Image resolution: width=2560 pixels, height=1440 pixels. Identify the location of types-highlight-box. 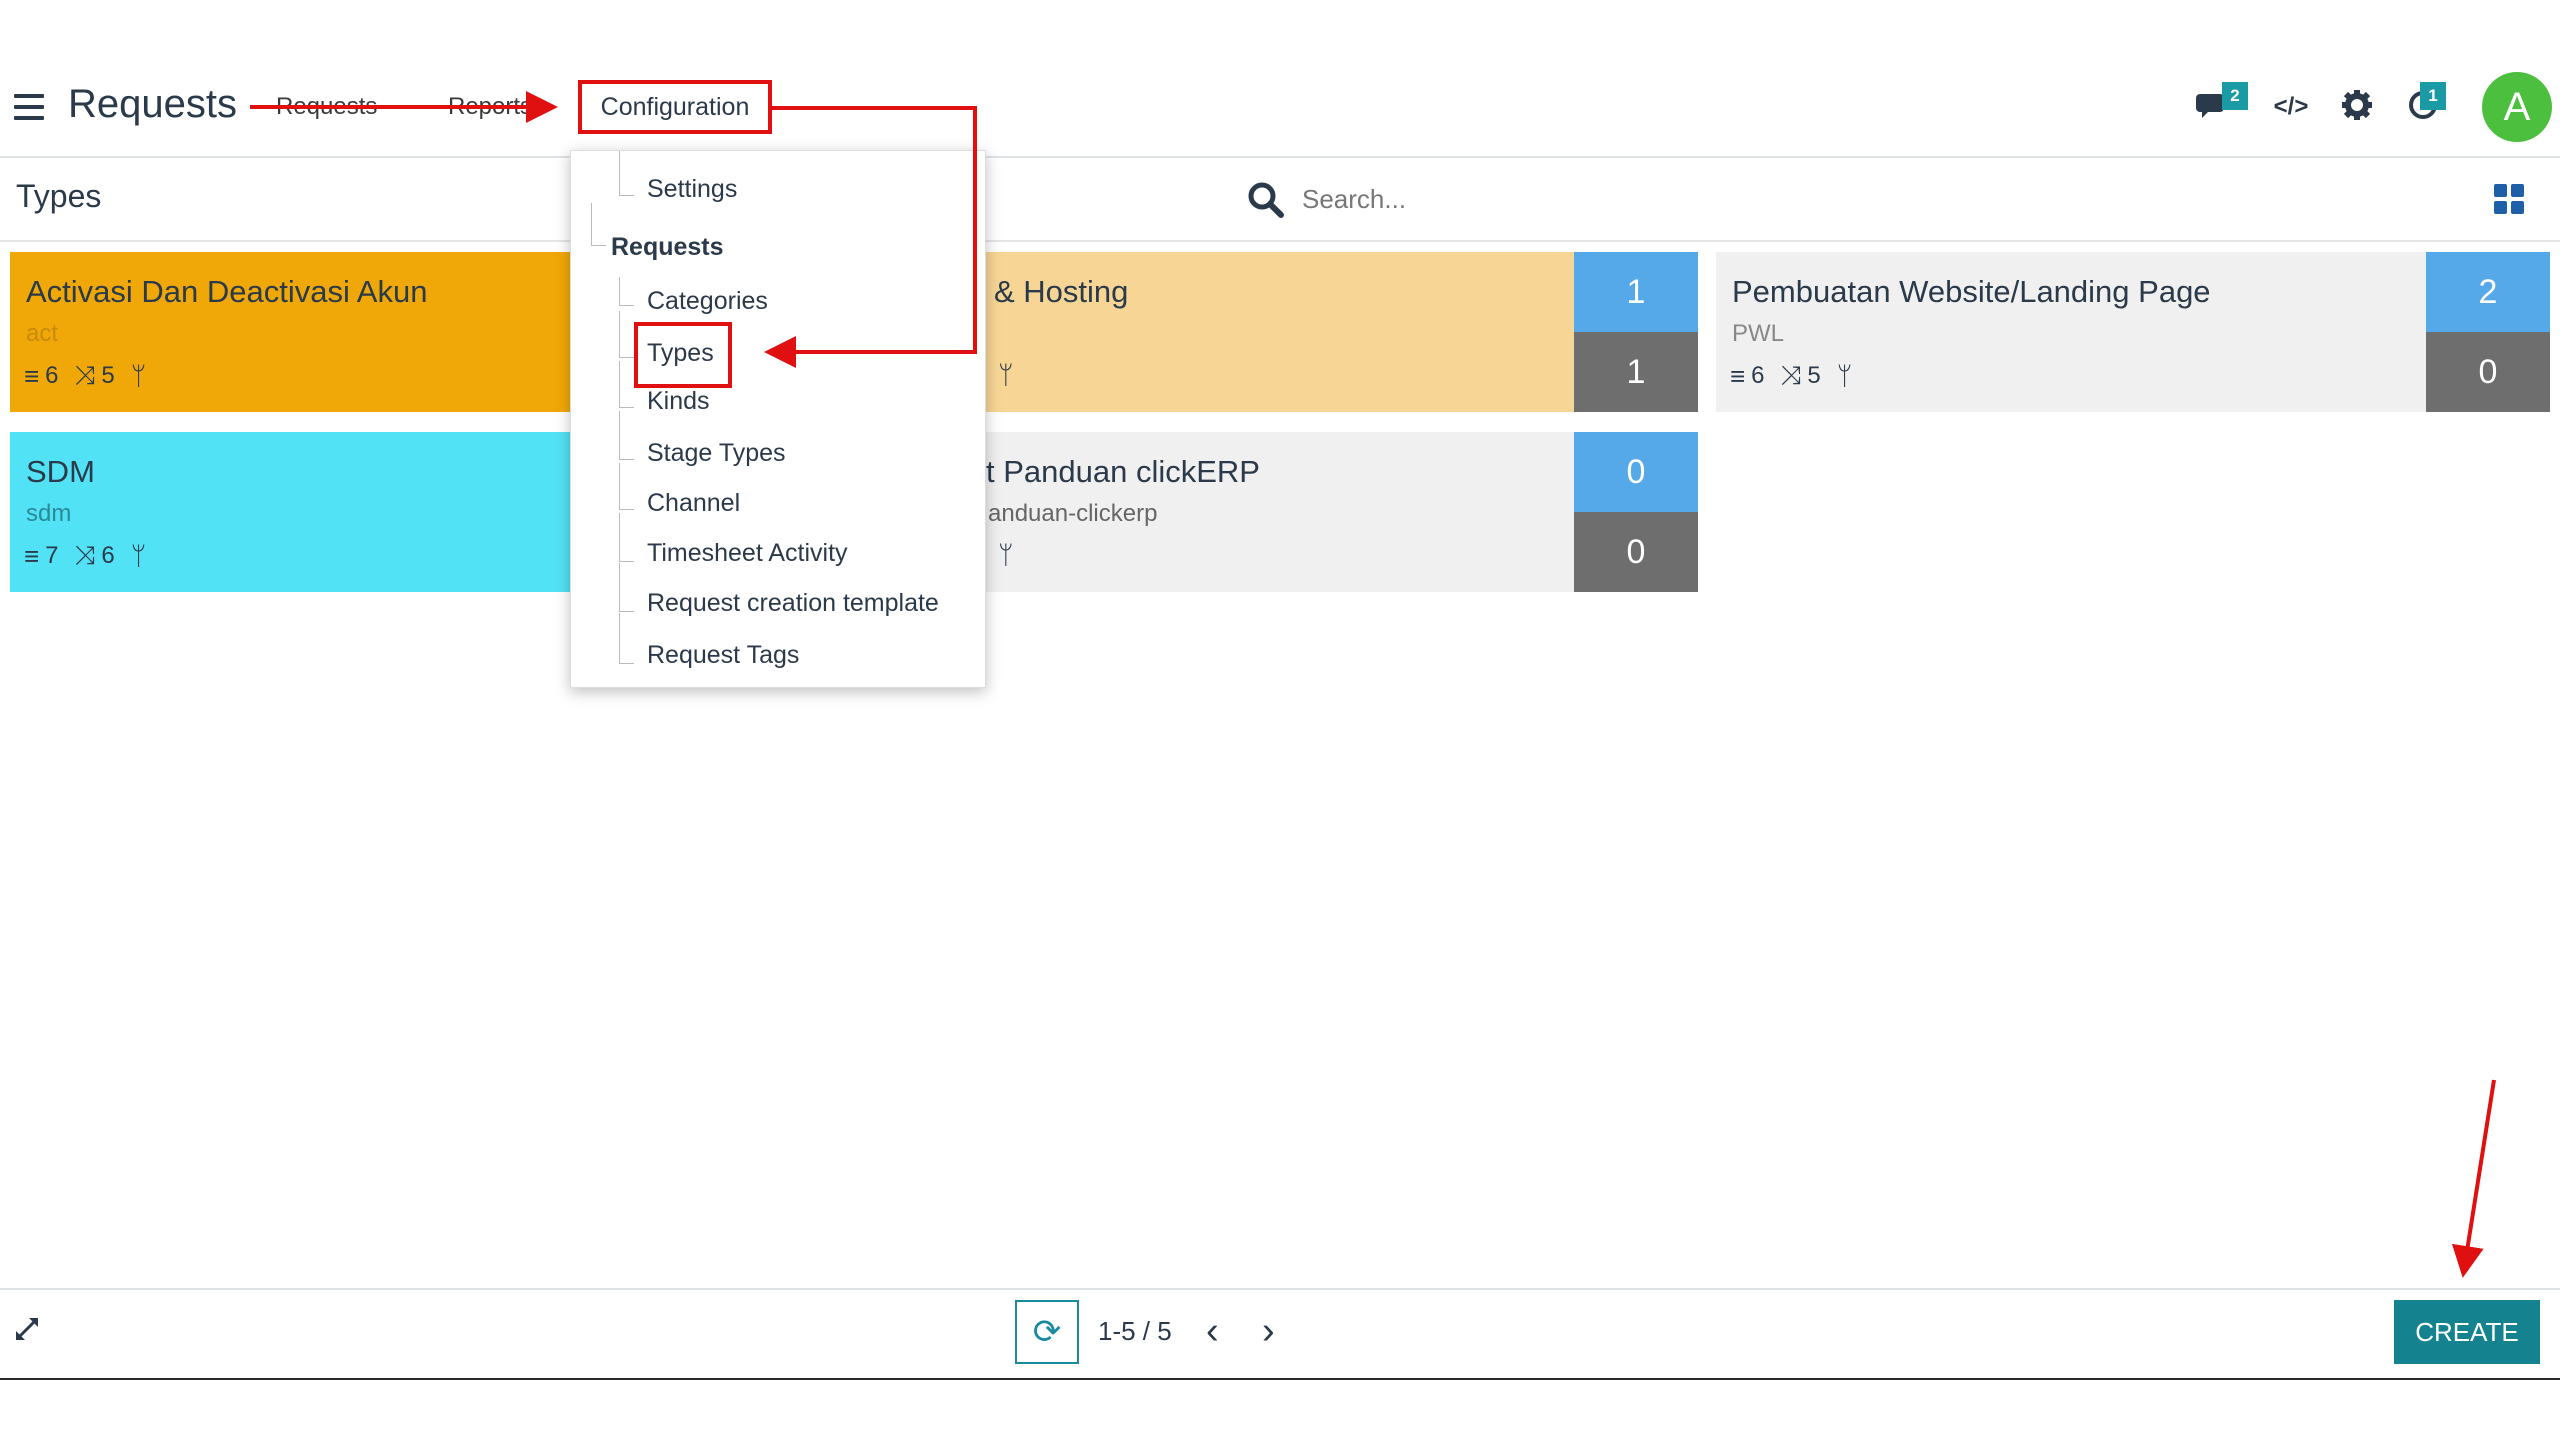
(683, 355).